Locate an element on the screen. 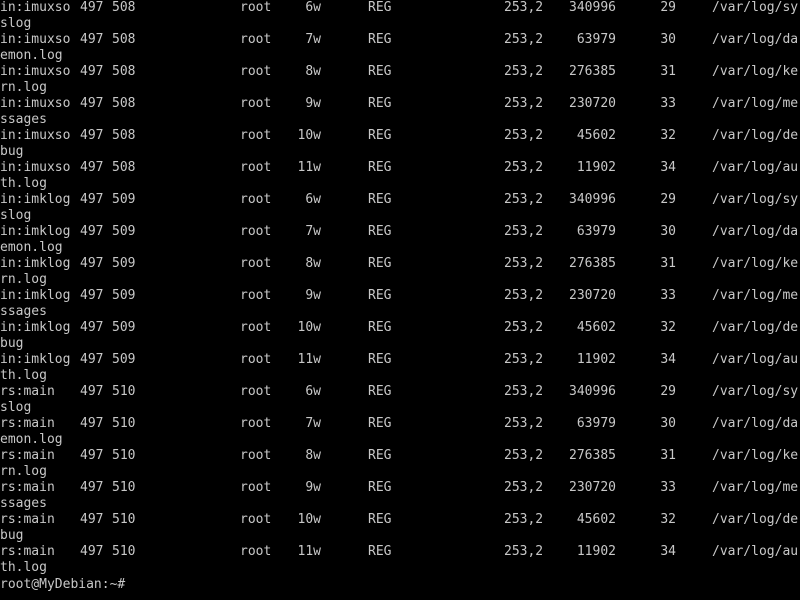 The image size is (800, 600). name-cell: /var/log/da is located at coordinates (755, 231).